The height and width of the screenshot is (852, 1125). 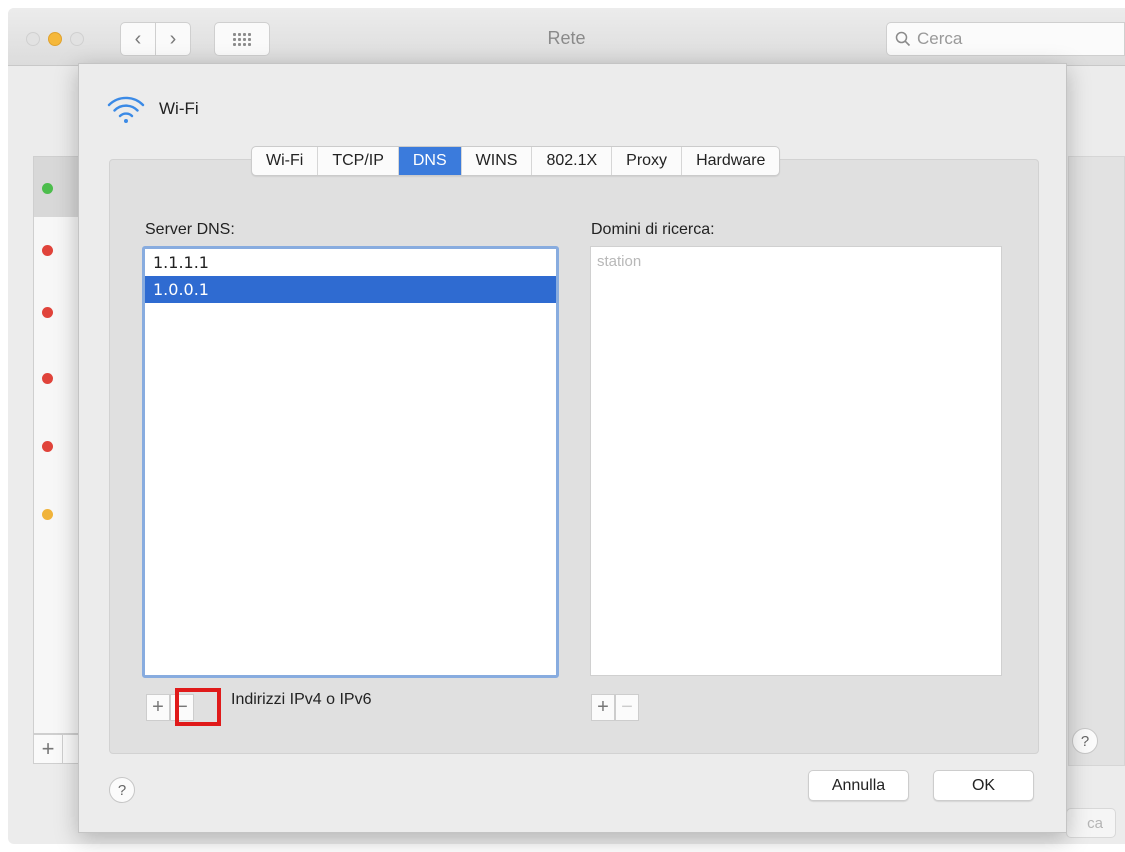 What do you see at coordinates (647, 161) in the screenshot?
I see `tab-proxy: Proxy` at bounding box center [647, 161].